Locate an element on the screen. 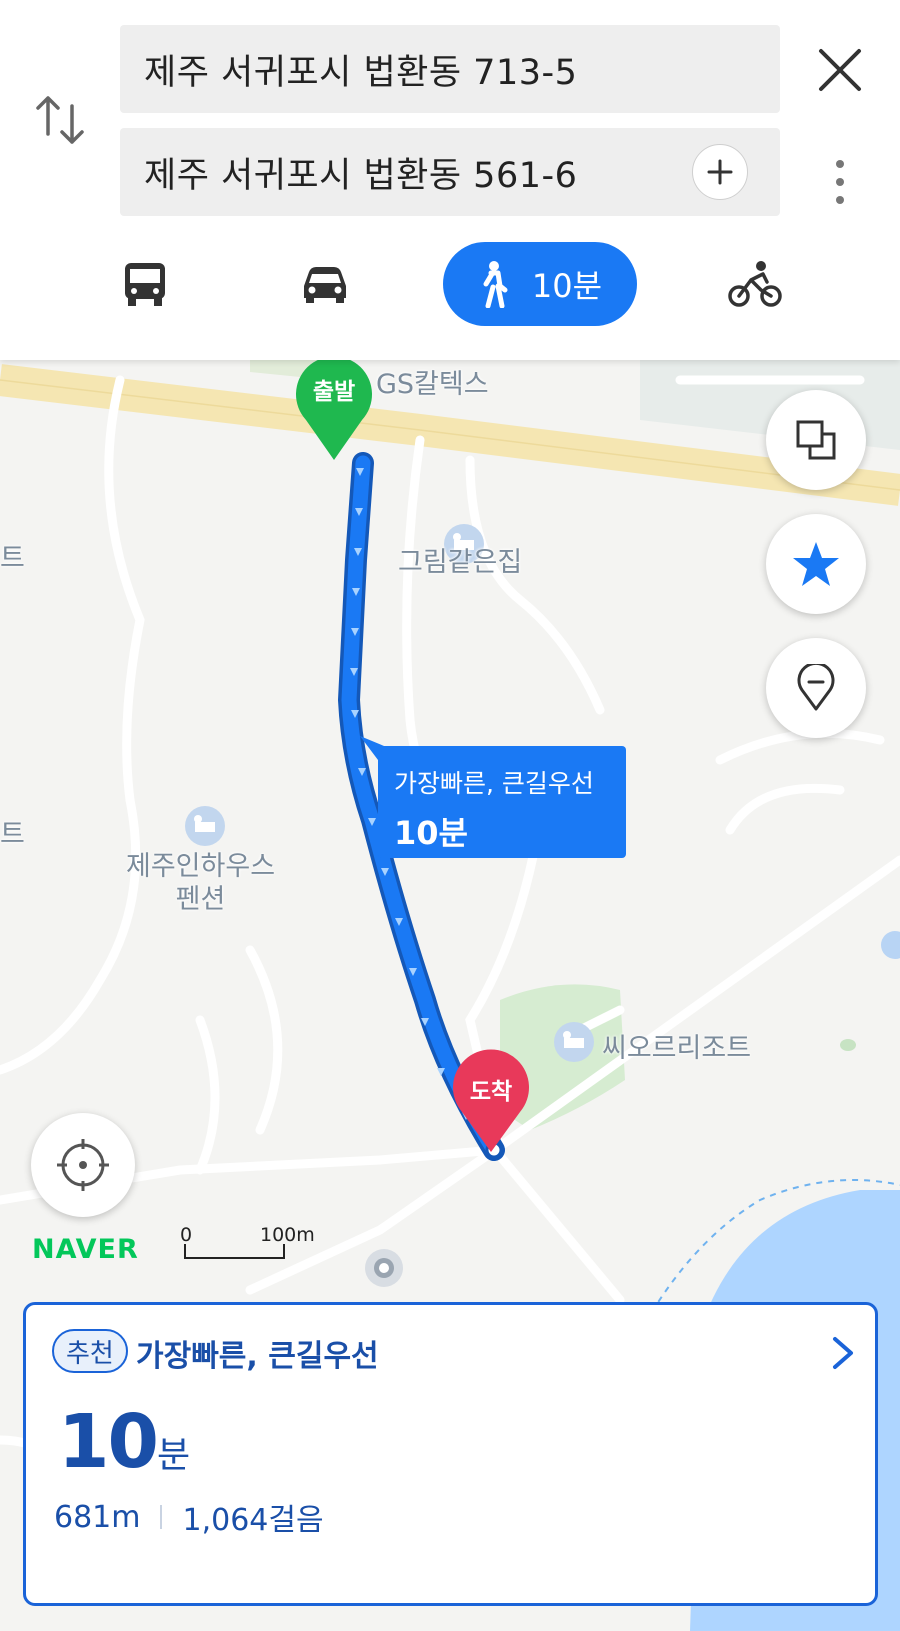  layers-icon is located at coordinates (816, 440).